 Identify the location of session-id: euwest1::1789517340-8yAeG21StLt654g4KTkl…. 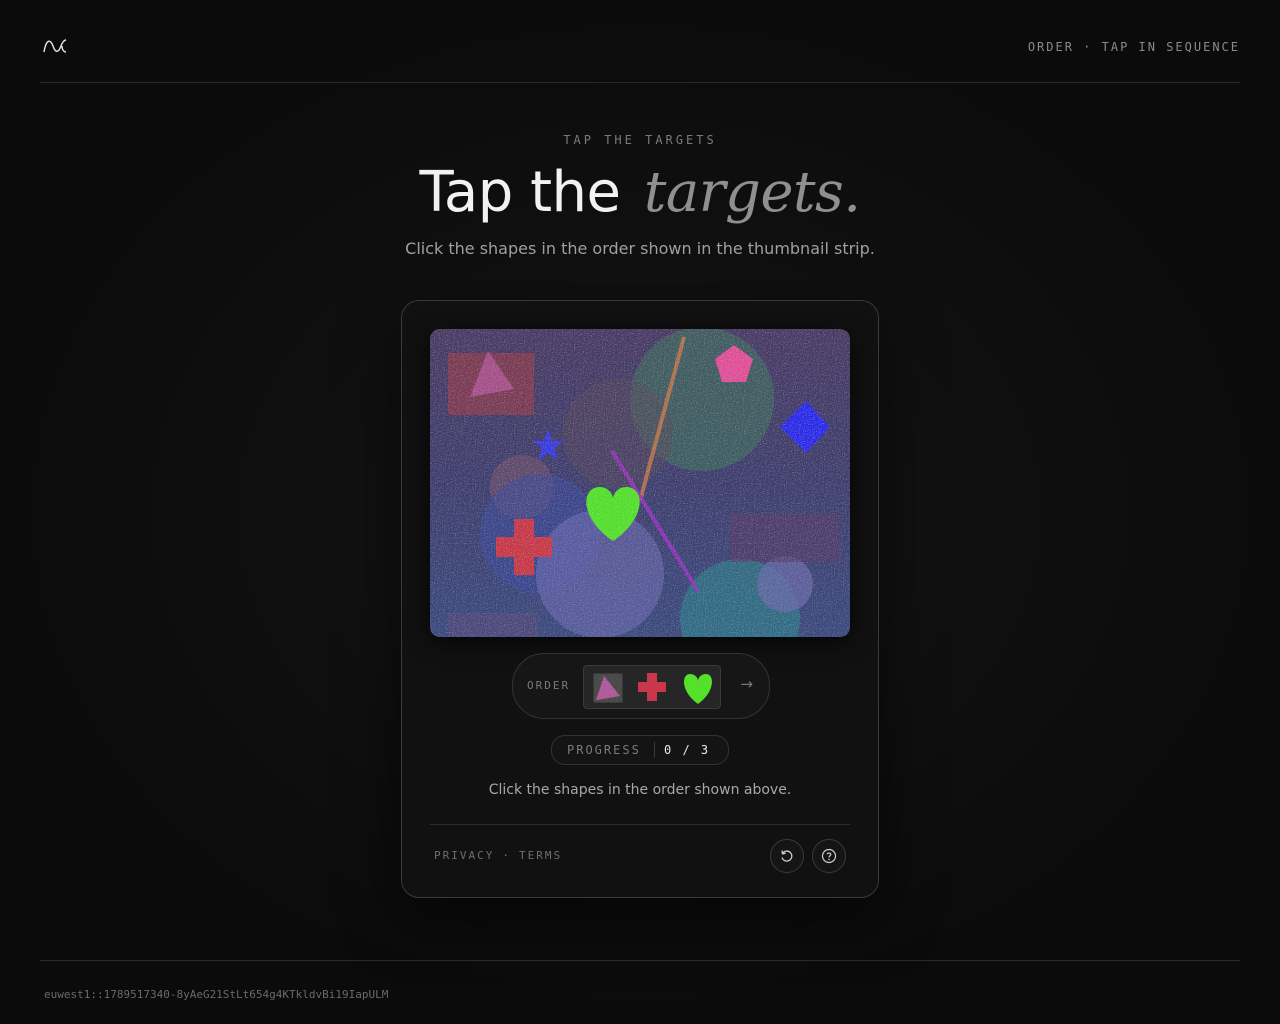
(216, 994).